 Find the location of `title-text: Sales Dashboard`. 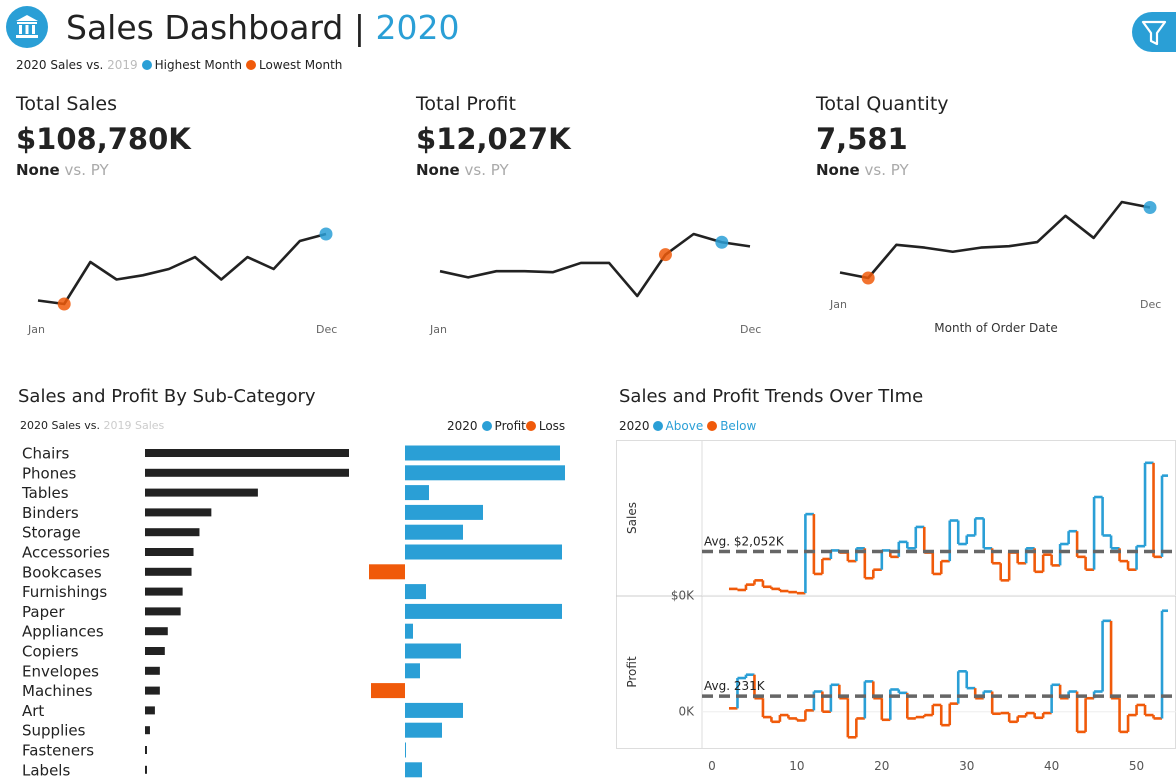

title-text: Sales Dashboard is located at coordinates (205, 27).